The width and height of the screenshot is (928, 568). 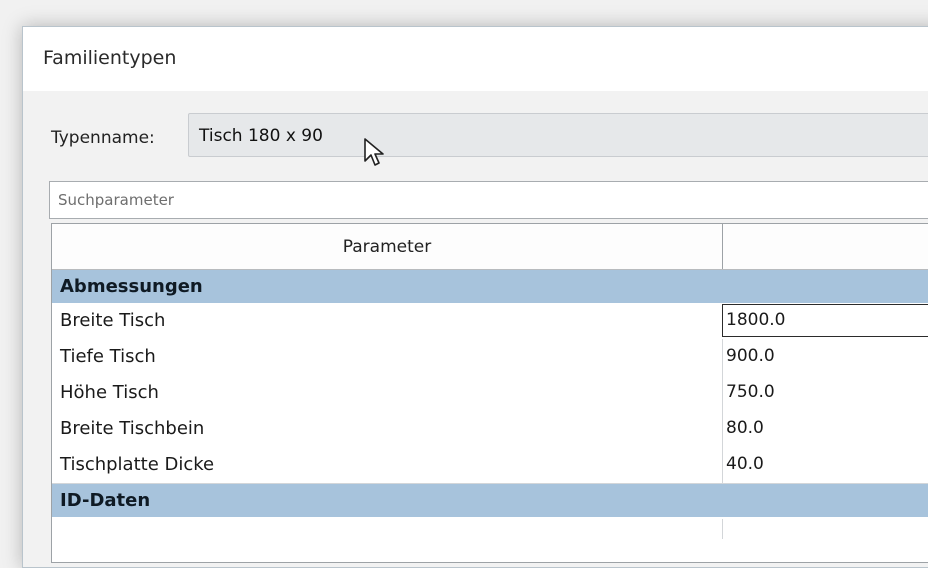 I want to click on column-divider, so click(x=722, y=246).